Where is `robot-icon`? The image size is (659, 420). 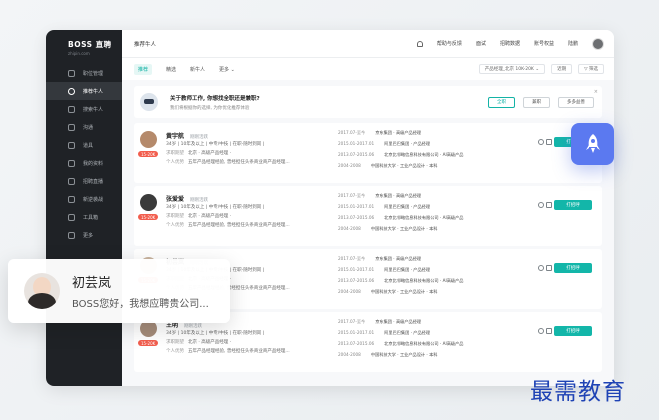
robot-icon is located at coordinates (149, 102).